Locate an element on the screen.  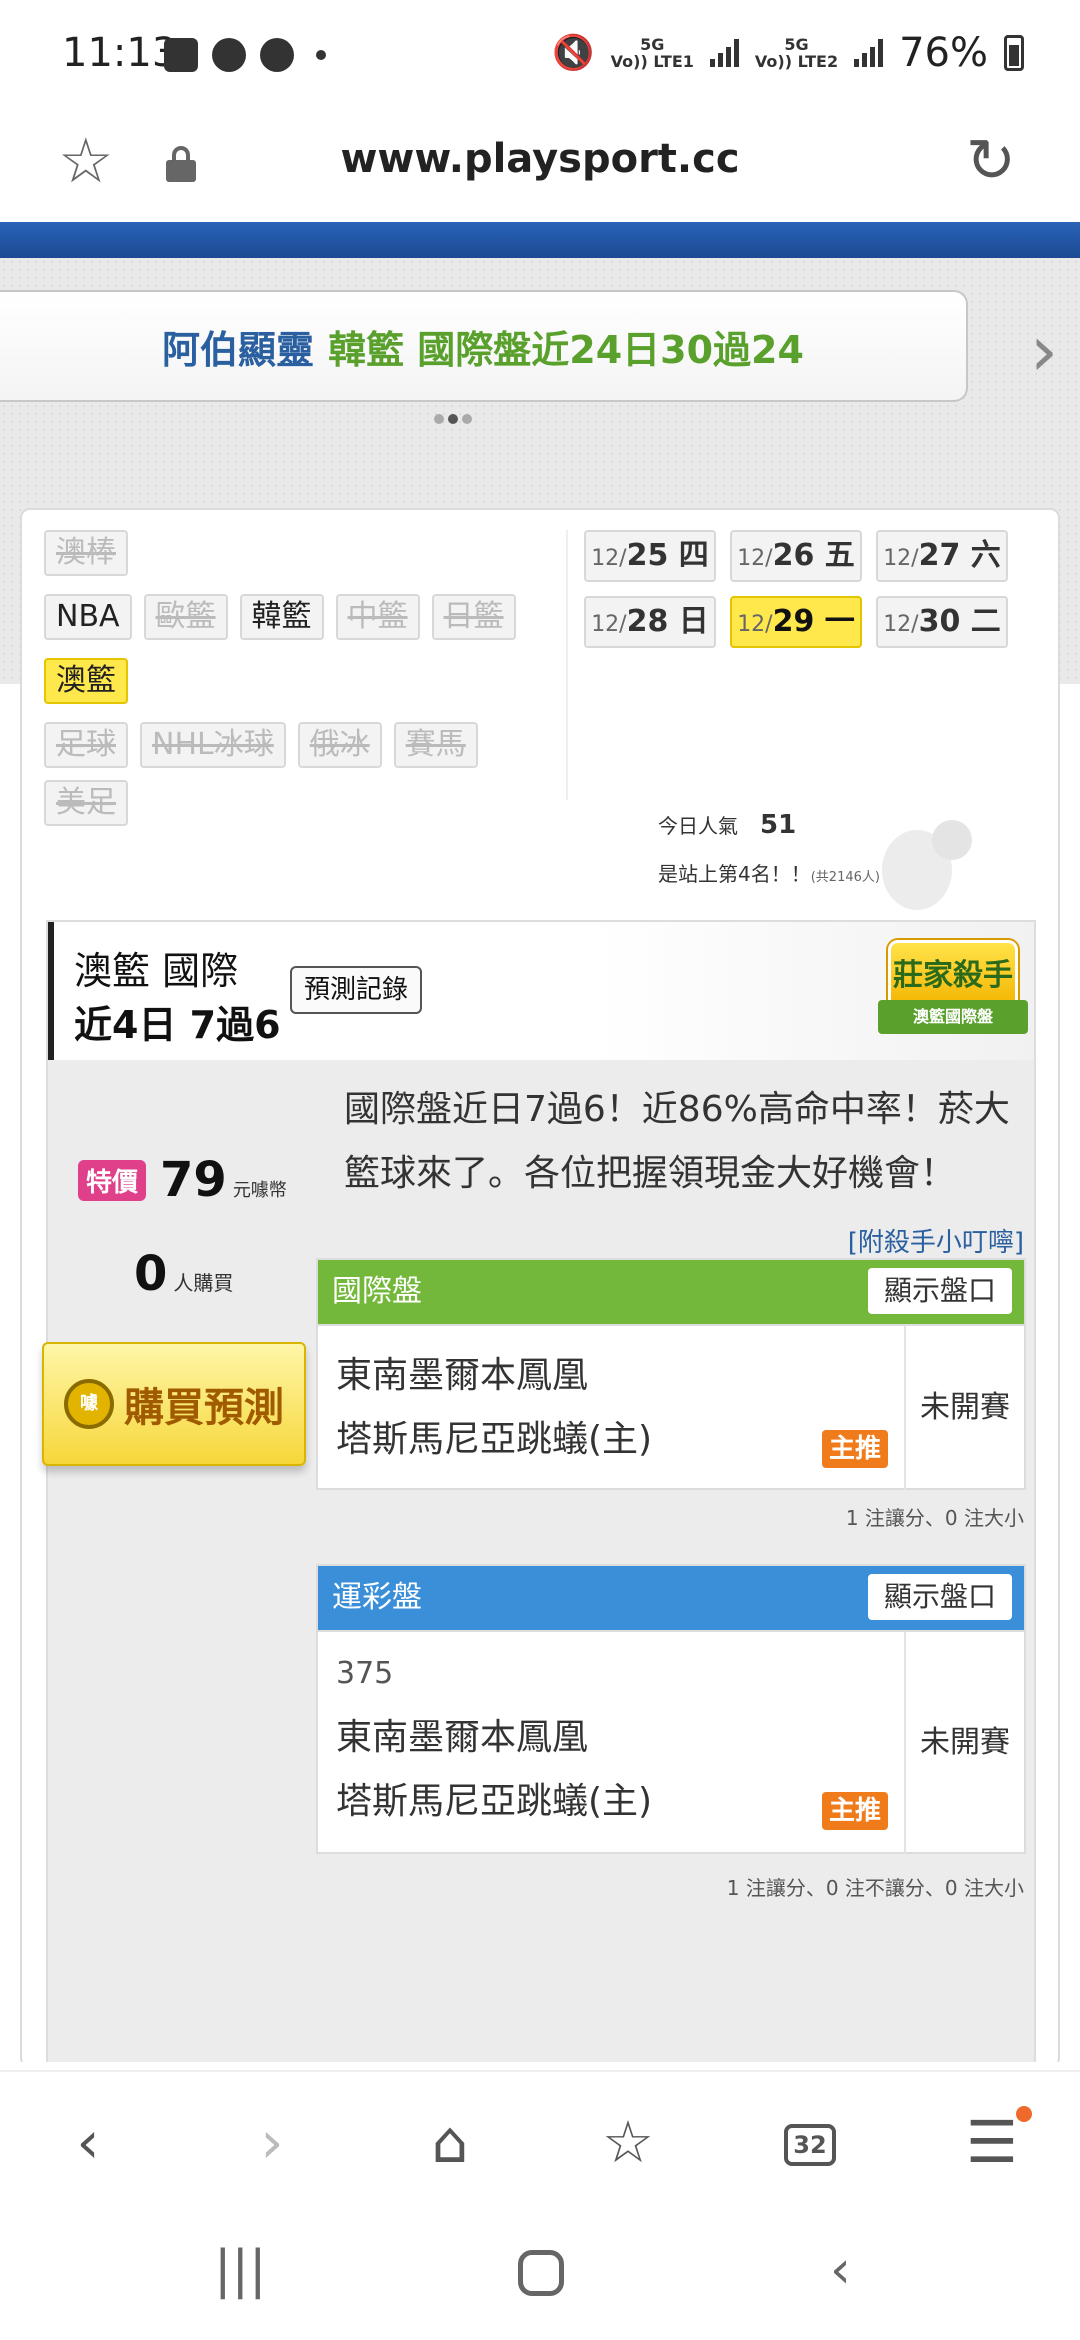
sim1-gen: 5G is located at coordinates (652, 44).